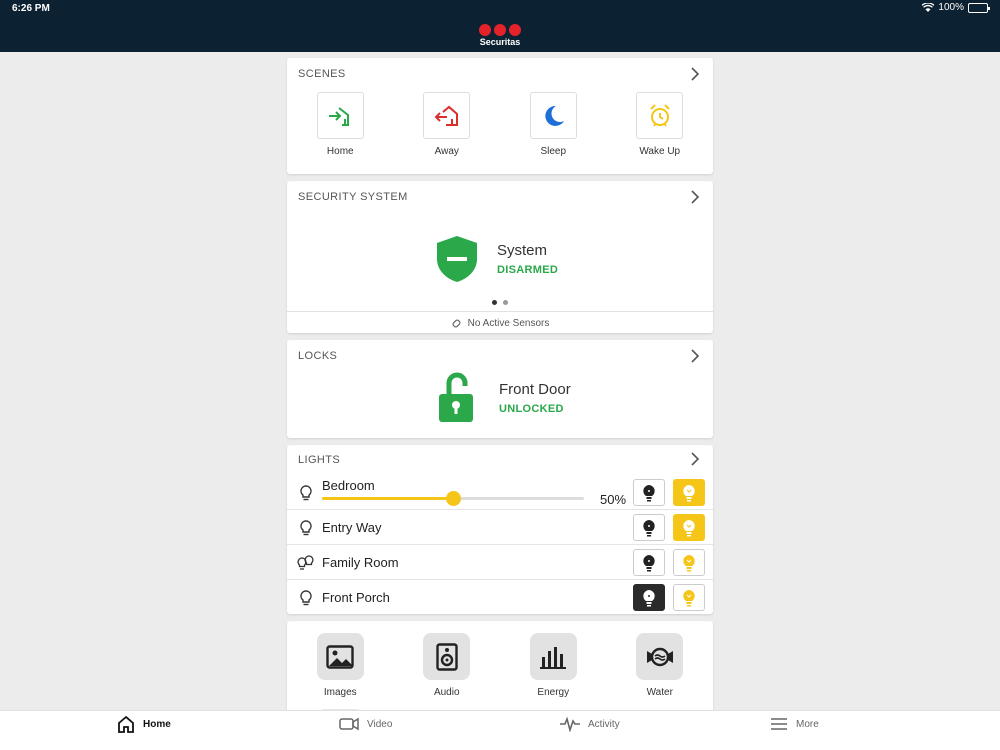 This screenshot has width=1000, height=750. Describe the element at coordinates (531, 409) in the screenshot. I see `lock-state: UNLOCKED` at that location.